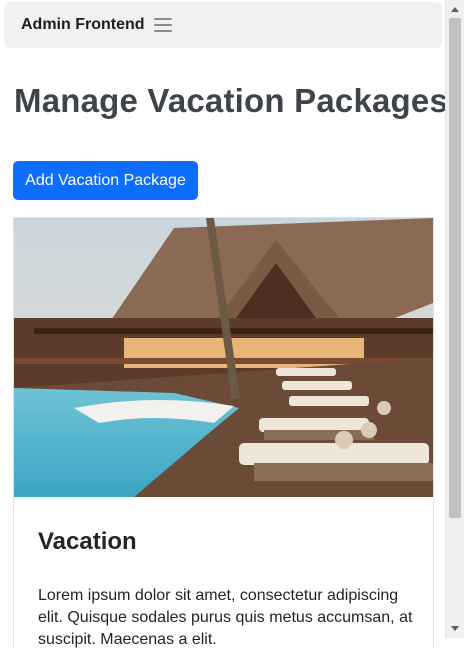 The width and height of the screenshot is (464, 651). I want to click on add-vacation-package-button: Add Vacation Package, so click(105, 180).